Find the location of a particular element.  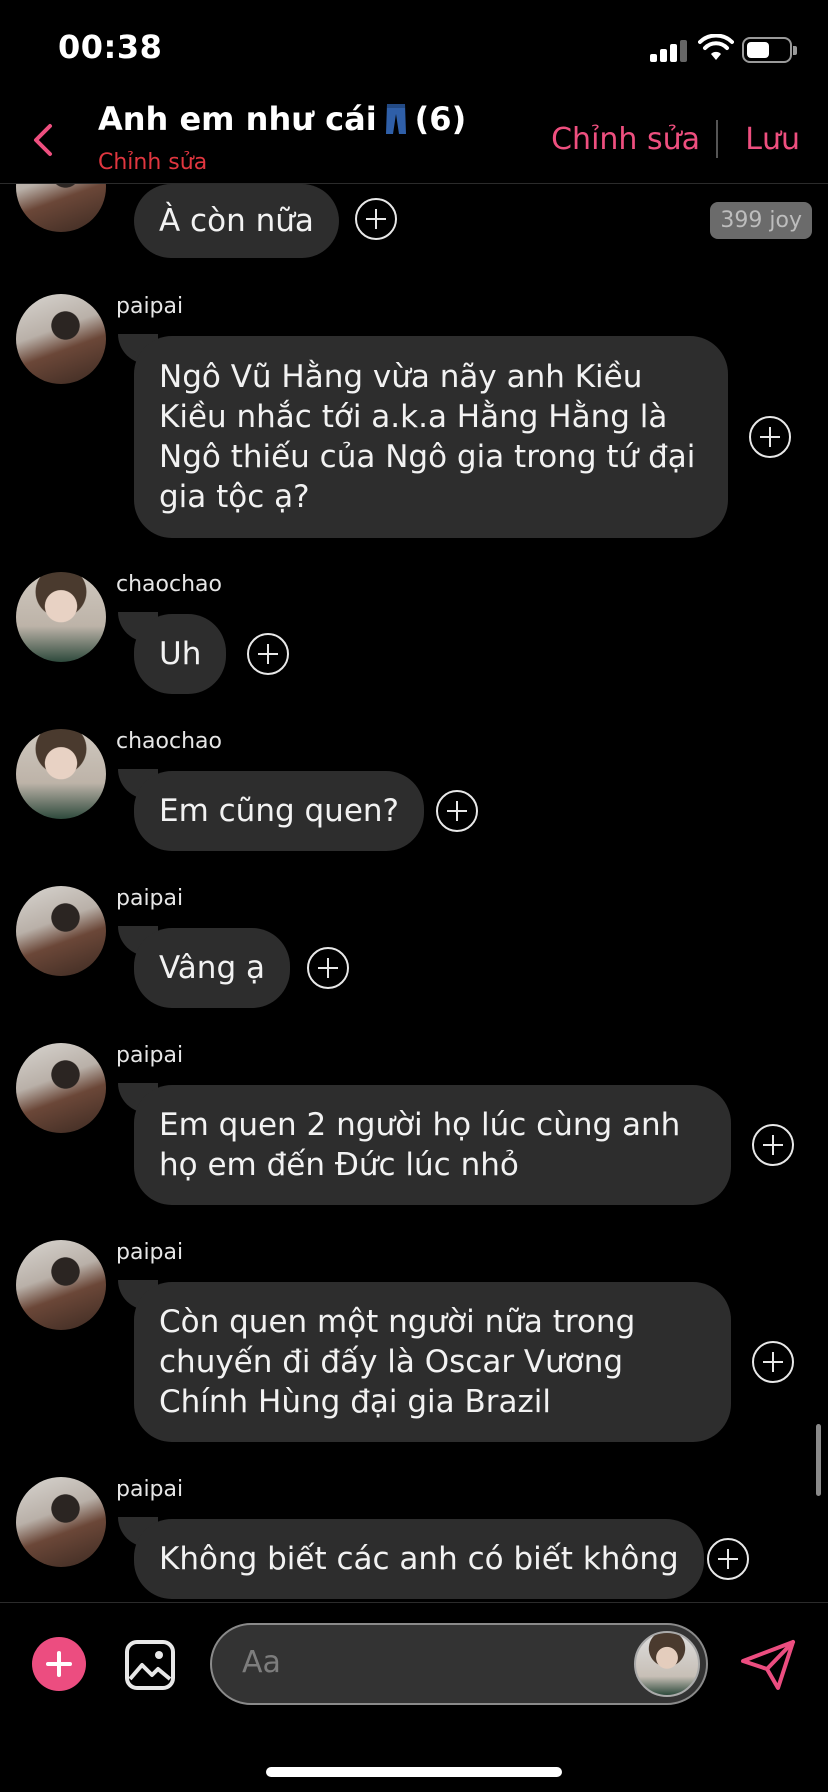

message-text: Uh is located at coordinates (180, 654).